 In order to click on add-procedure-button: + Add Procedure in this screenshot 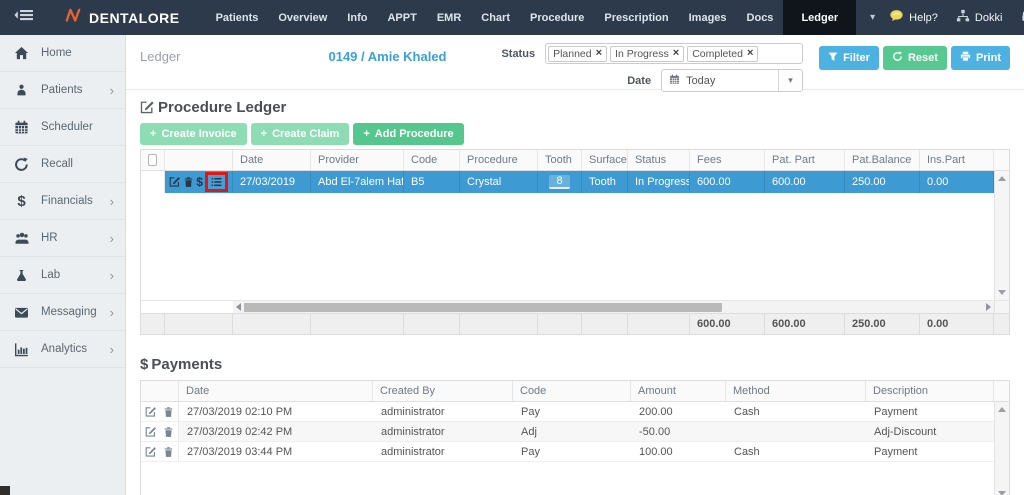, I will do `click(408, 134)`.